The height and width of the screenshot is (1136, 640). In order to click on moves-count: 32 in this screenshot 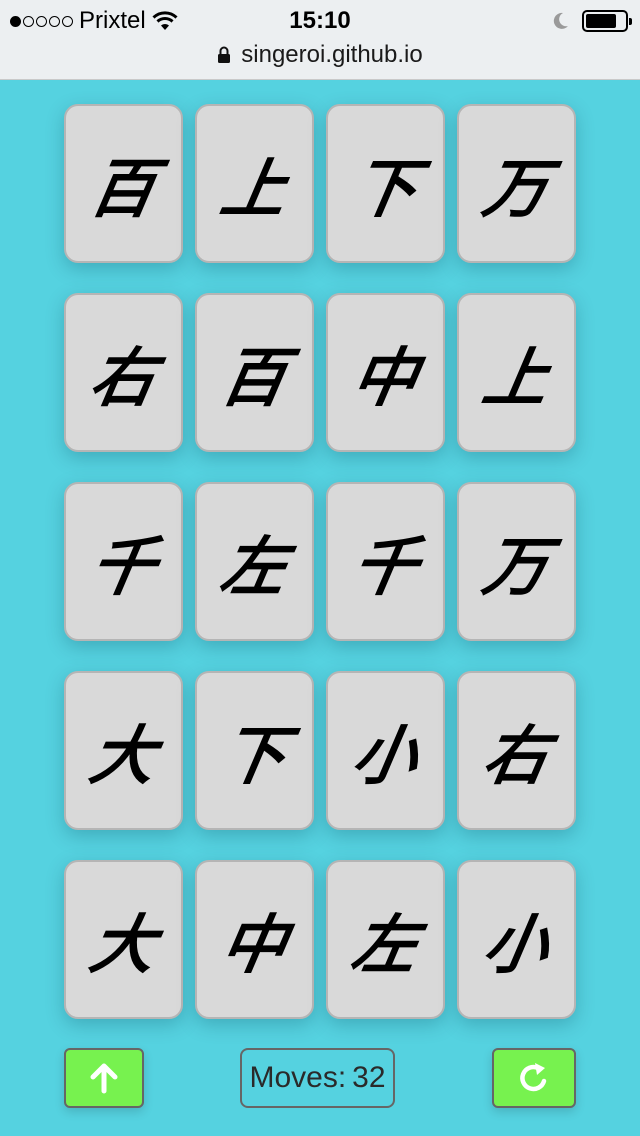, I will do `click(369, 1077)`.